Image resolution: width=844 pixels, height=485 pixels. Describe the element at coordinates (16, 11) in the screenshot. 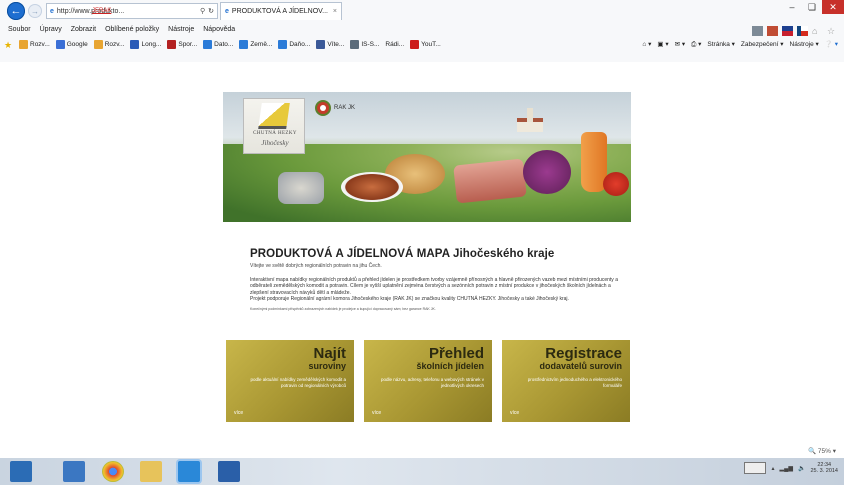

I see `back-button: ←` at that location.